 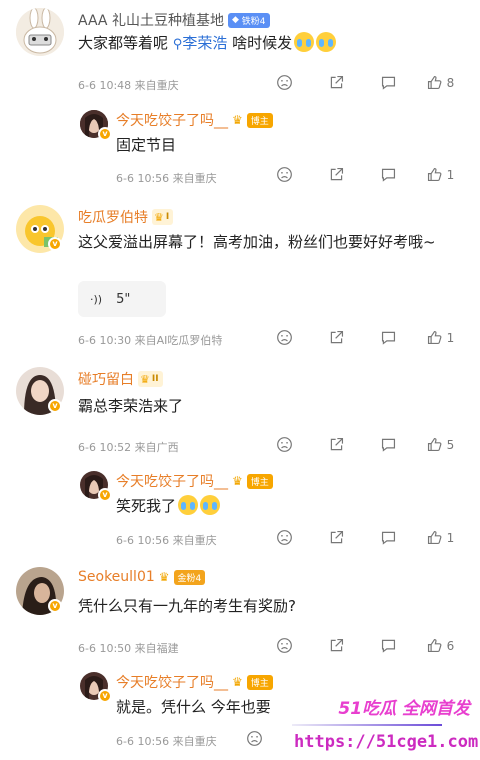 I want to click on comment-actions: 8, so click(x=362, y=82).